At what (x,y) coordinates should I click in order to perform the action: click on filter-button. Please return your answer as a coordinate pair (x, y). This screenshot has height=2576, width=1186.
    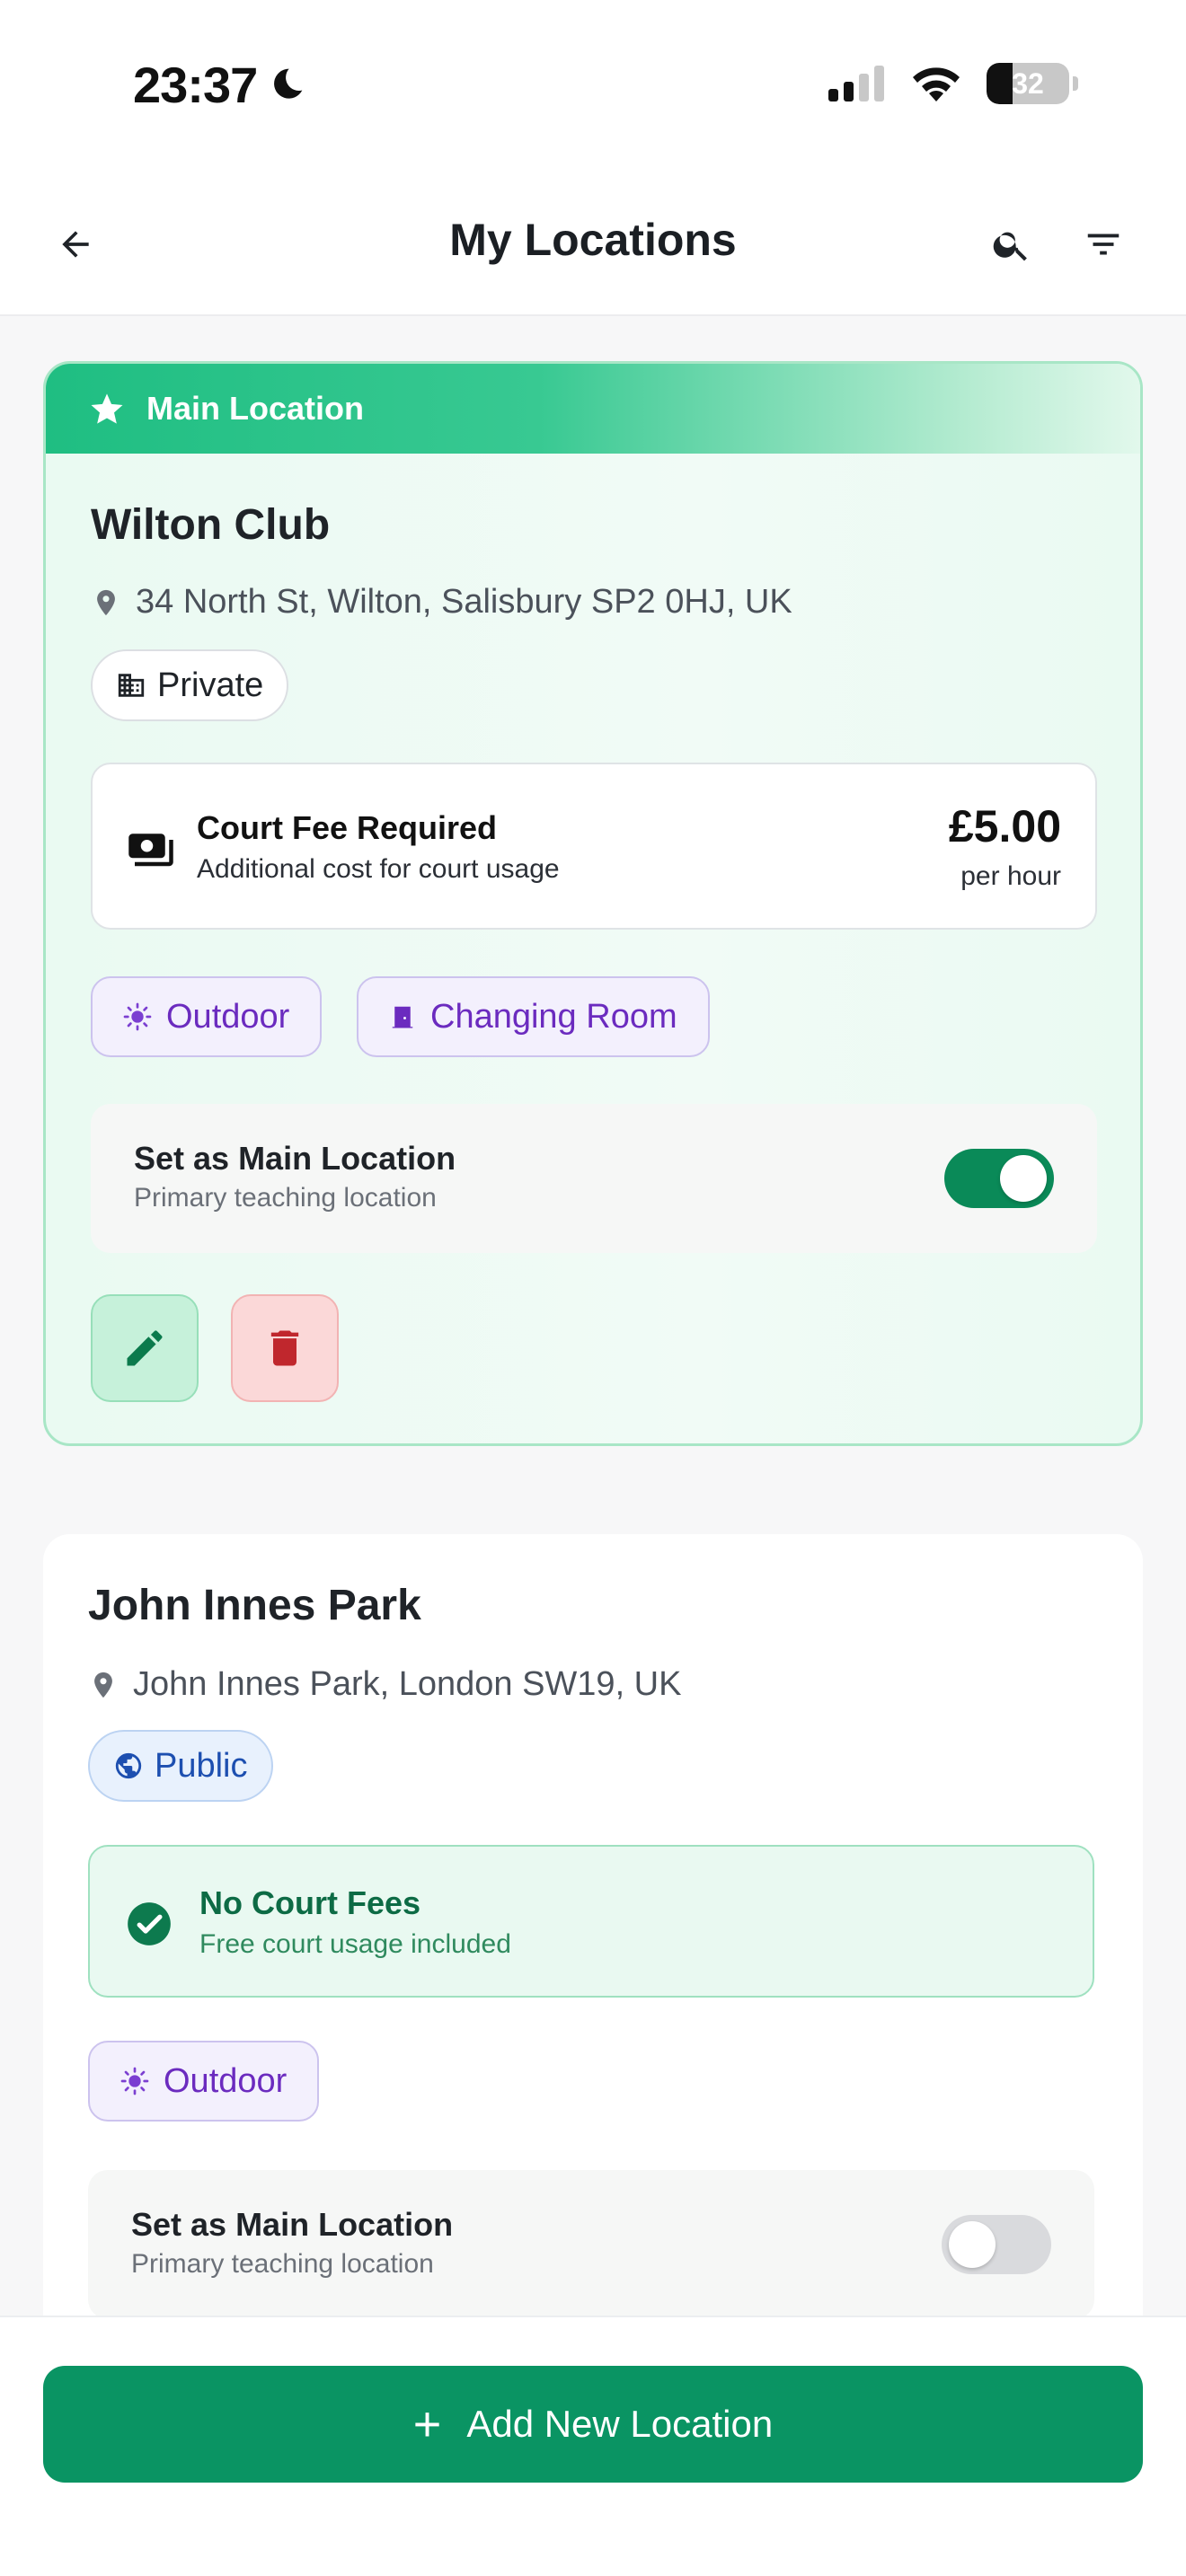
    Looking at the image, I should click on (1103, 244).